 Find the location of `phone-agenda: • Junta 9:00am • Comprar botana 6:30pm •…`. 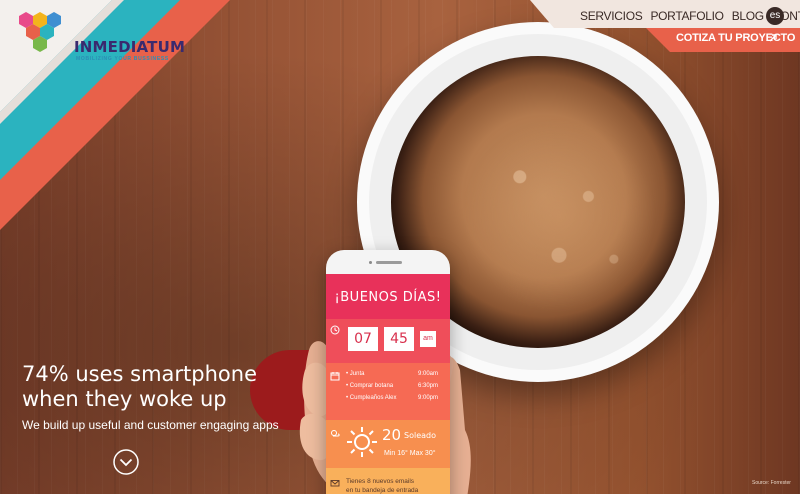

phone-agenda: • Junta 9:00am • Comprar botana 6:30pm •… is located at coordinates (388, 391).